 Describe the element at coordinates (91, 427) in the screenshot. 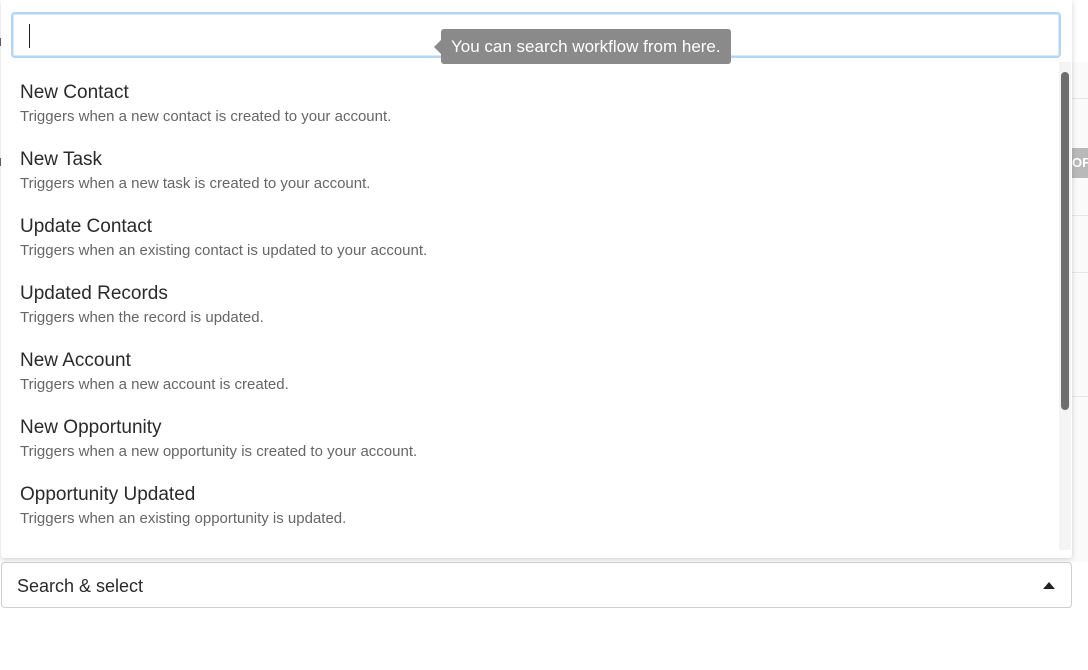

I see `trigger-title: New Opportunity` at that location.